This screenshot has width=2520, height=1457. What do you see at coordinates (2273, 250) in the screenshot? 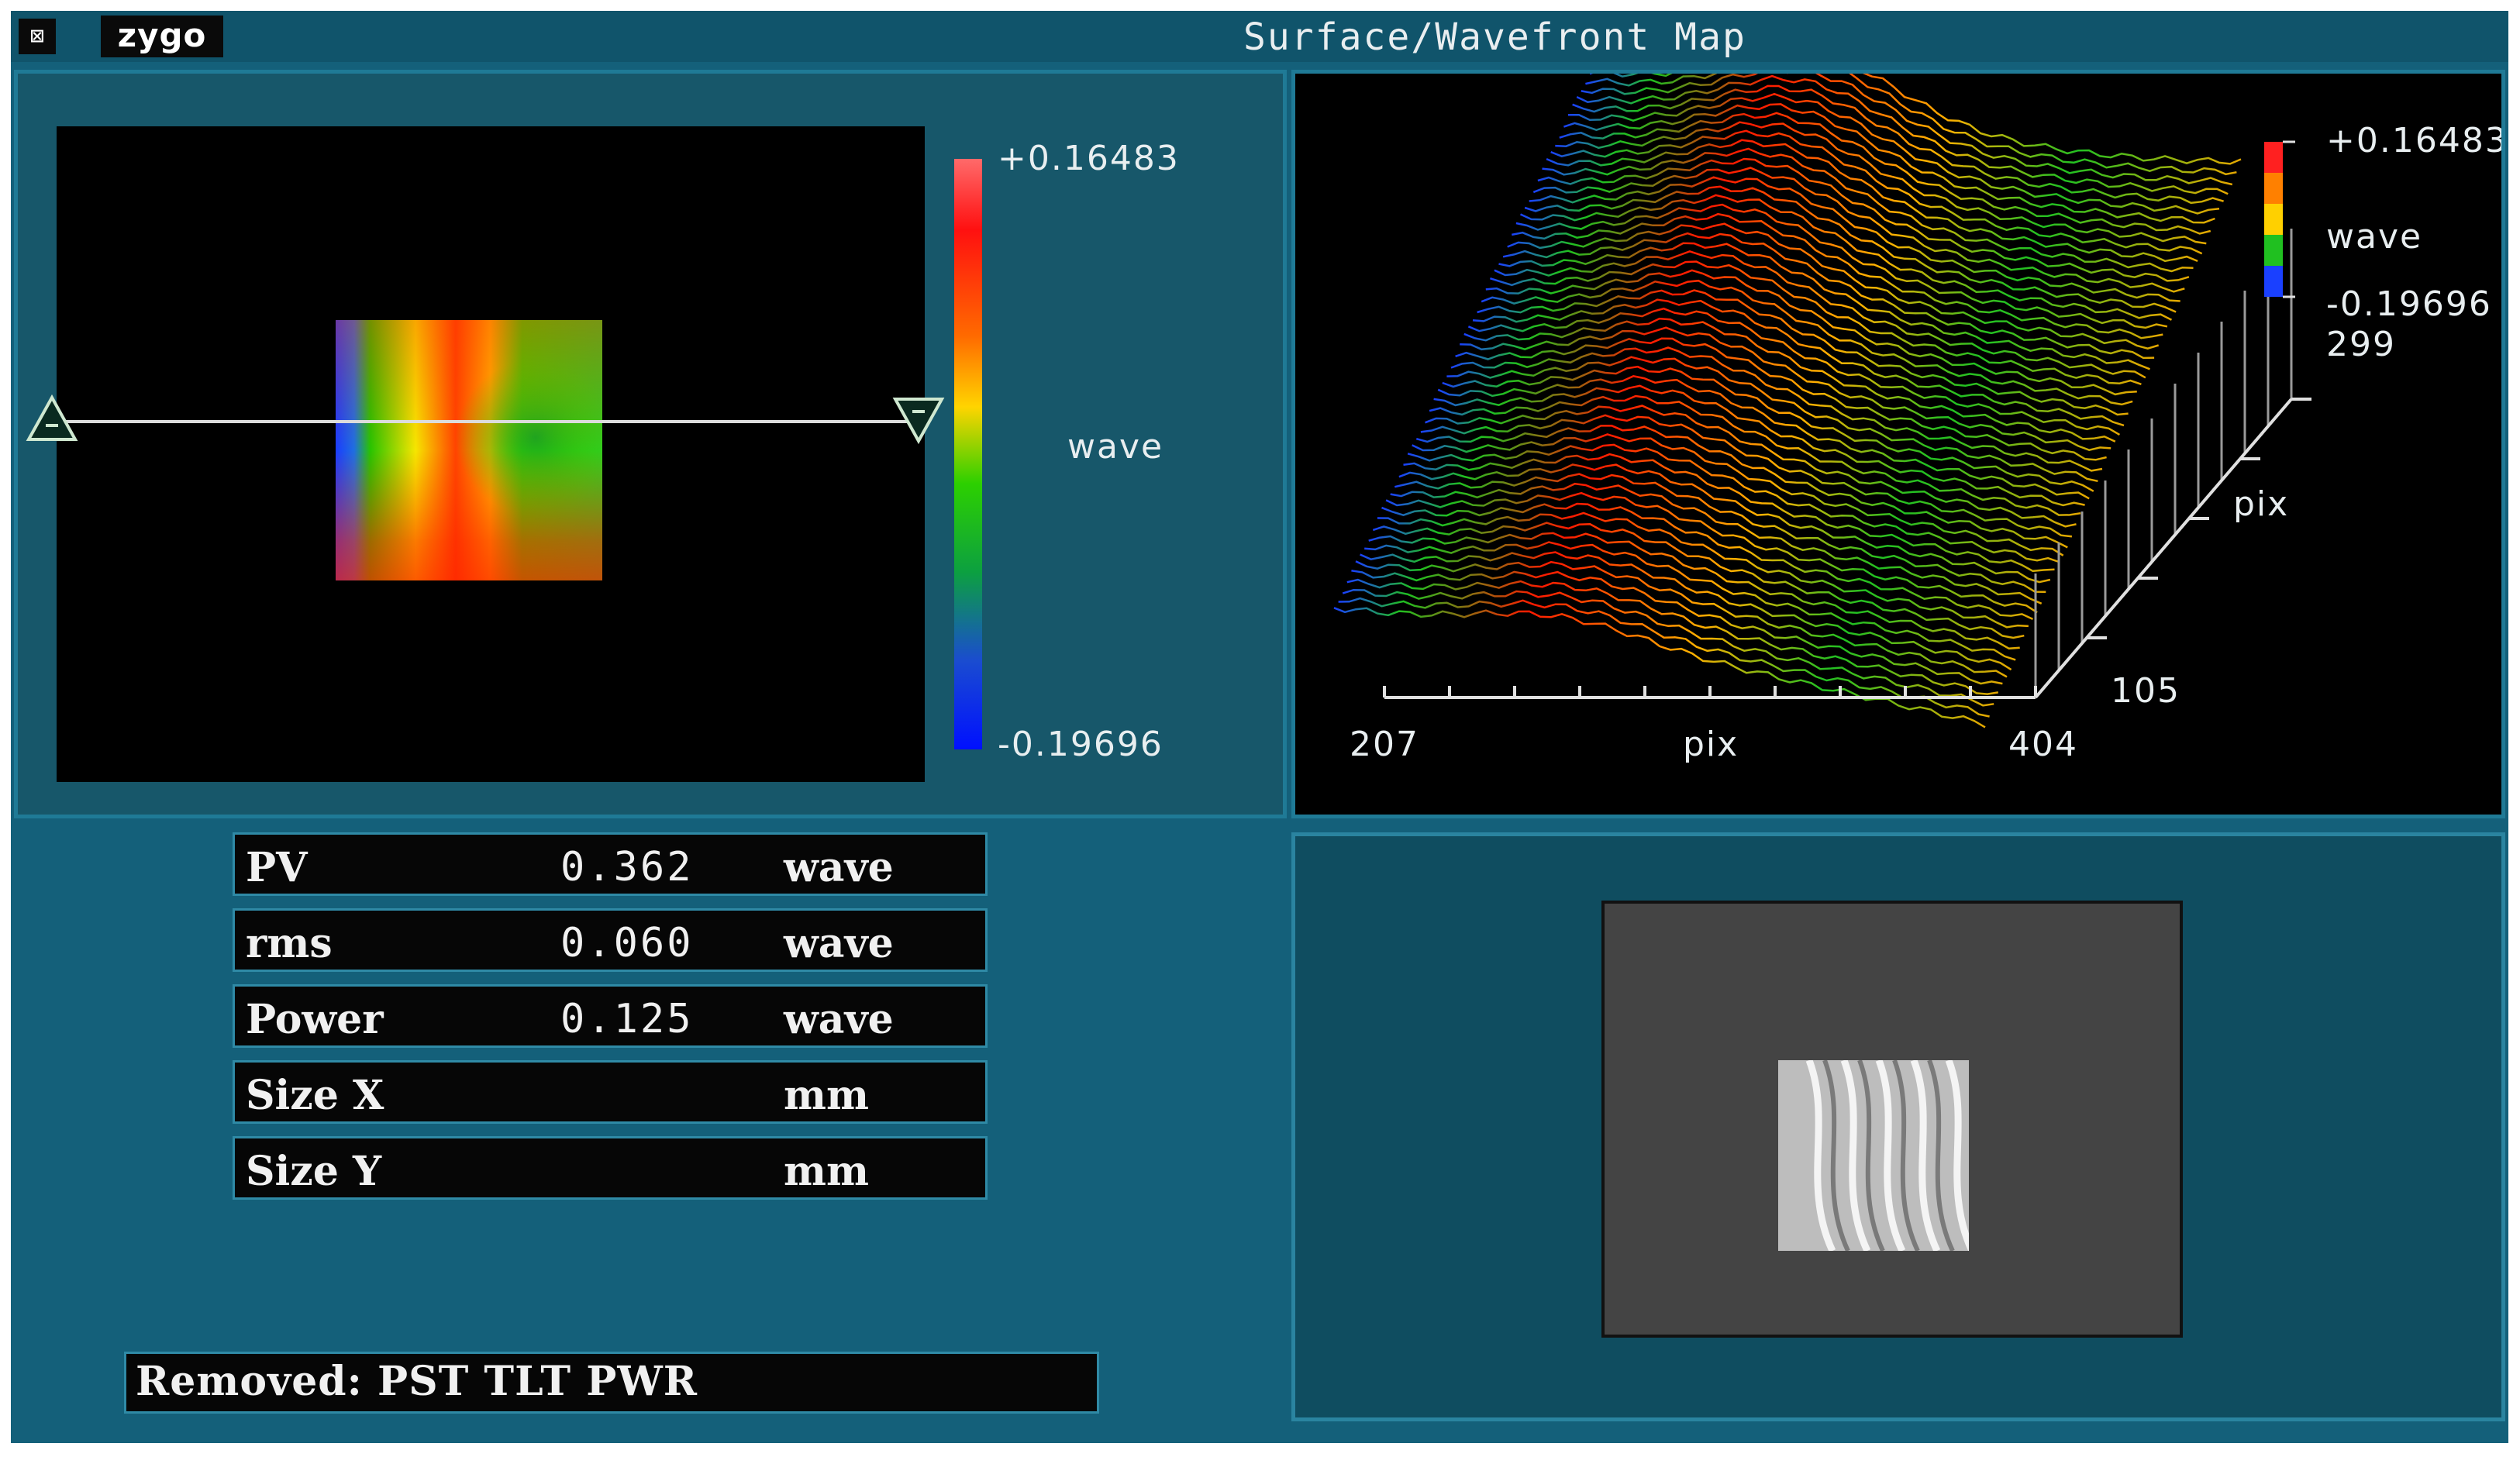
I see `scale-swatch-green` at bounding box center [2273, 250].